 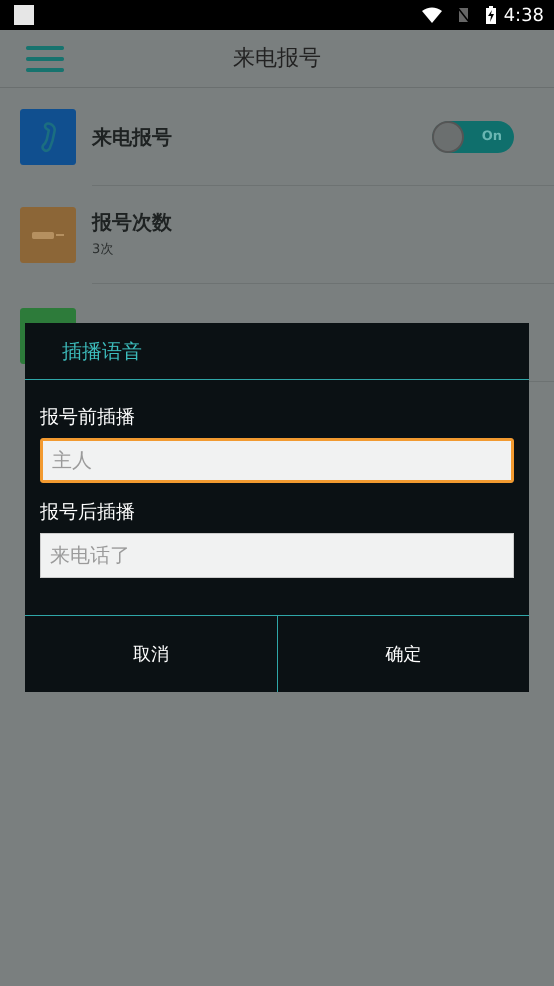 What do you see at coordinates (491, 15) in the screenshot?
I see `battery-icon` at bounding box center [491, 15].